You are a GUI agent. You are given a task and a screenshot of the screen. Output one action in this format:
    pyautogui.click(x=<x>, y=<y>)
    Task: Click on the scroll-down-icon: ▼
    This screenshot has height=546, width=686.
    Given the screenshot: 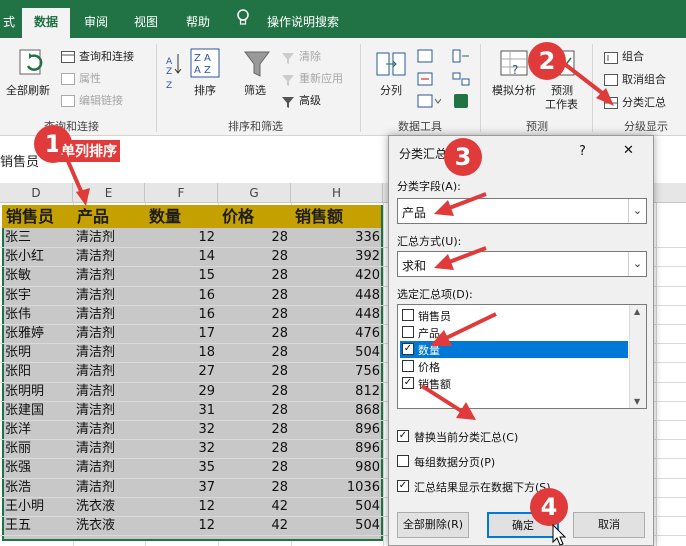 What is the action you would take?
    pyautogui.click(x=637, y=401)
    